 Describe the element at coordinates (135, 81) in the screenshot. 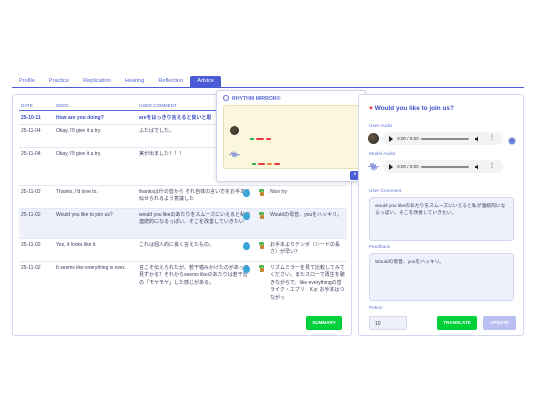

I see `tab-hearing: Hearing` at that location.